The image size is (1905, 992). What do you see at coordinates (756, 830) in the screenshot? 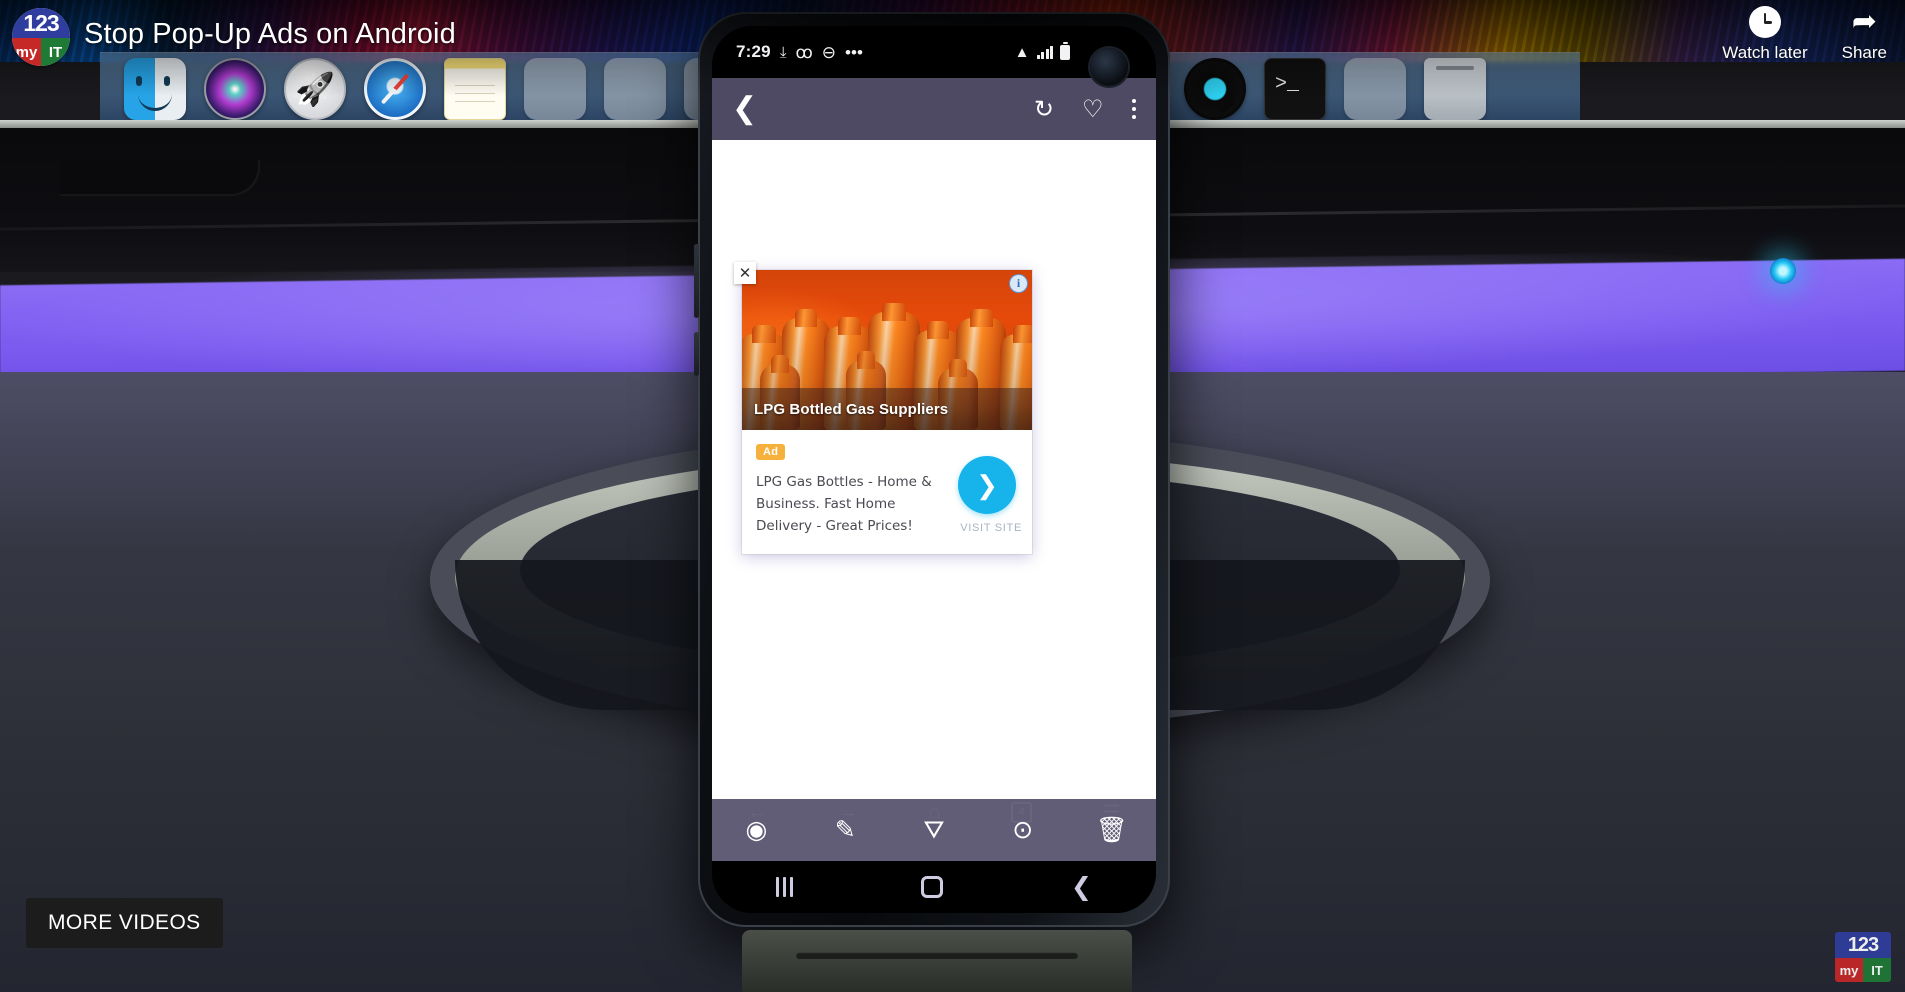
I see `view-icon: ◉` at bounding box center [756, 830].